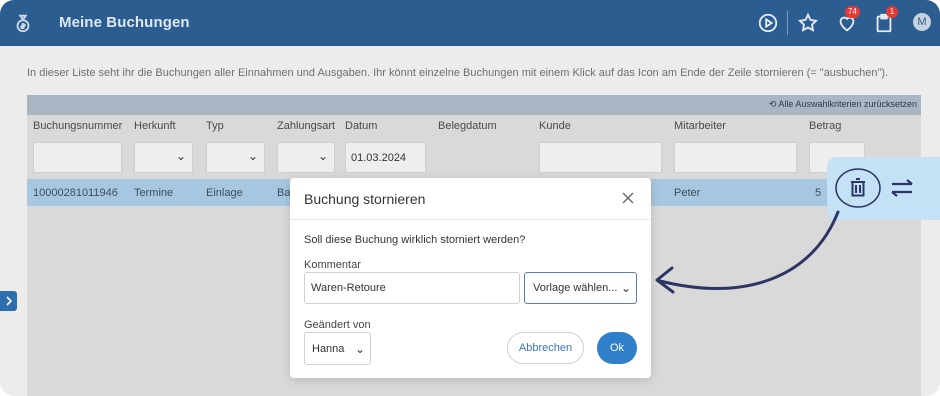 The image size is (940, 396). I want to click on ok-button: Ok, so click(617, 348).